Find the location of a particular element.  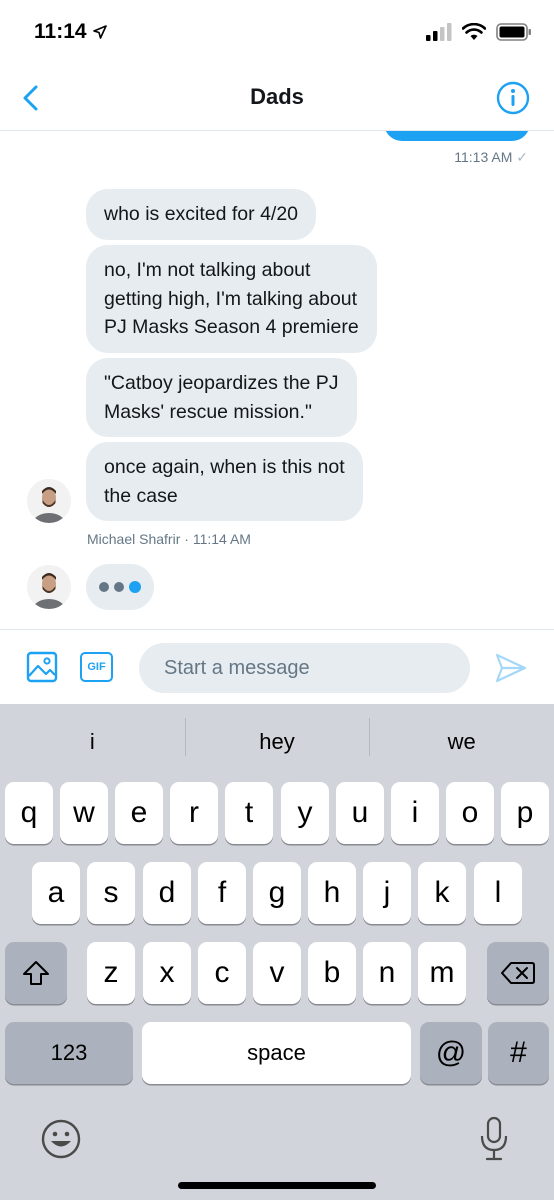

key: u is located at coordinates (360, 813).